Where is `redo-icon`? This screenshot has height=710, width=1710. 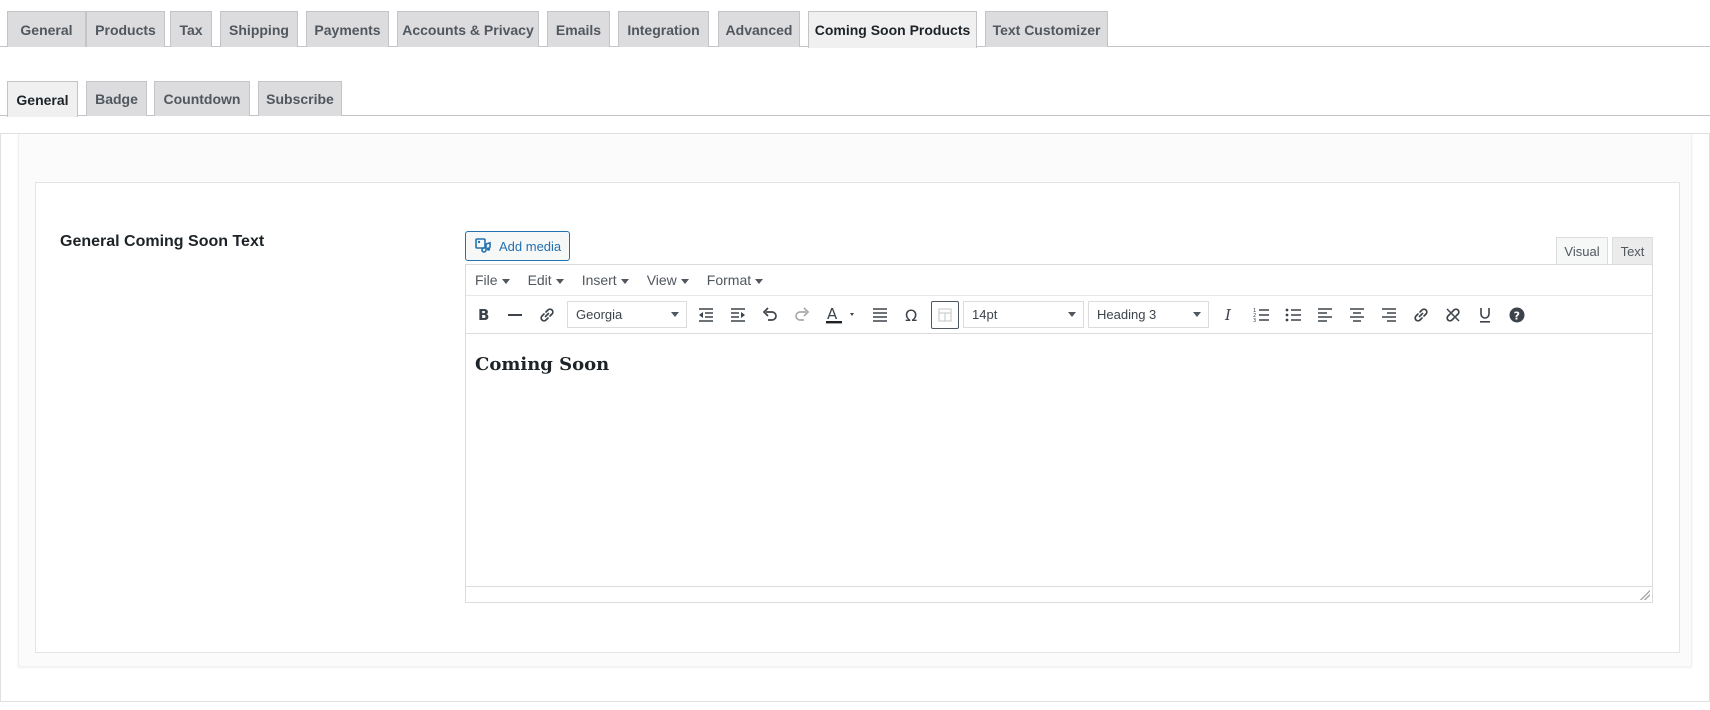 redo-icon is located at coordinates (802, 314).